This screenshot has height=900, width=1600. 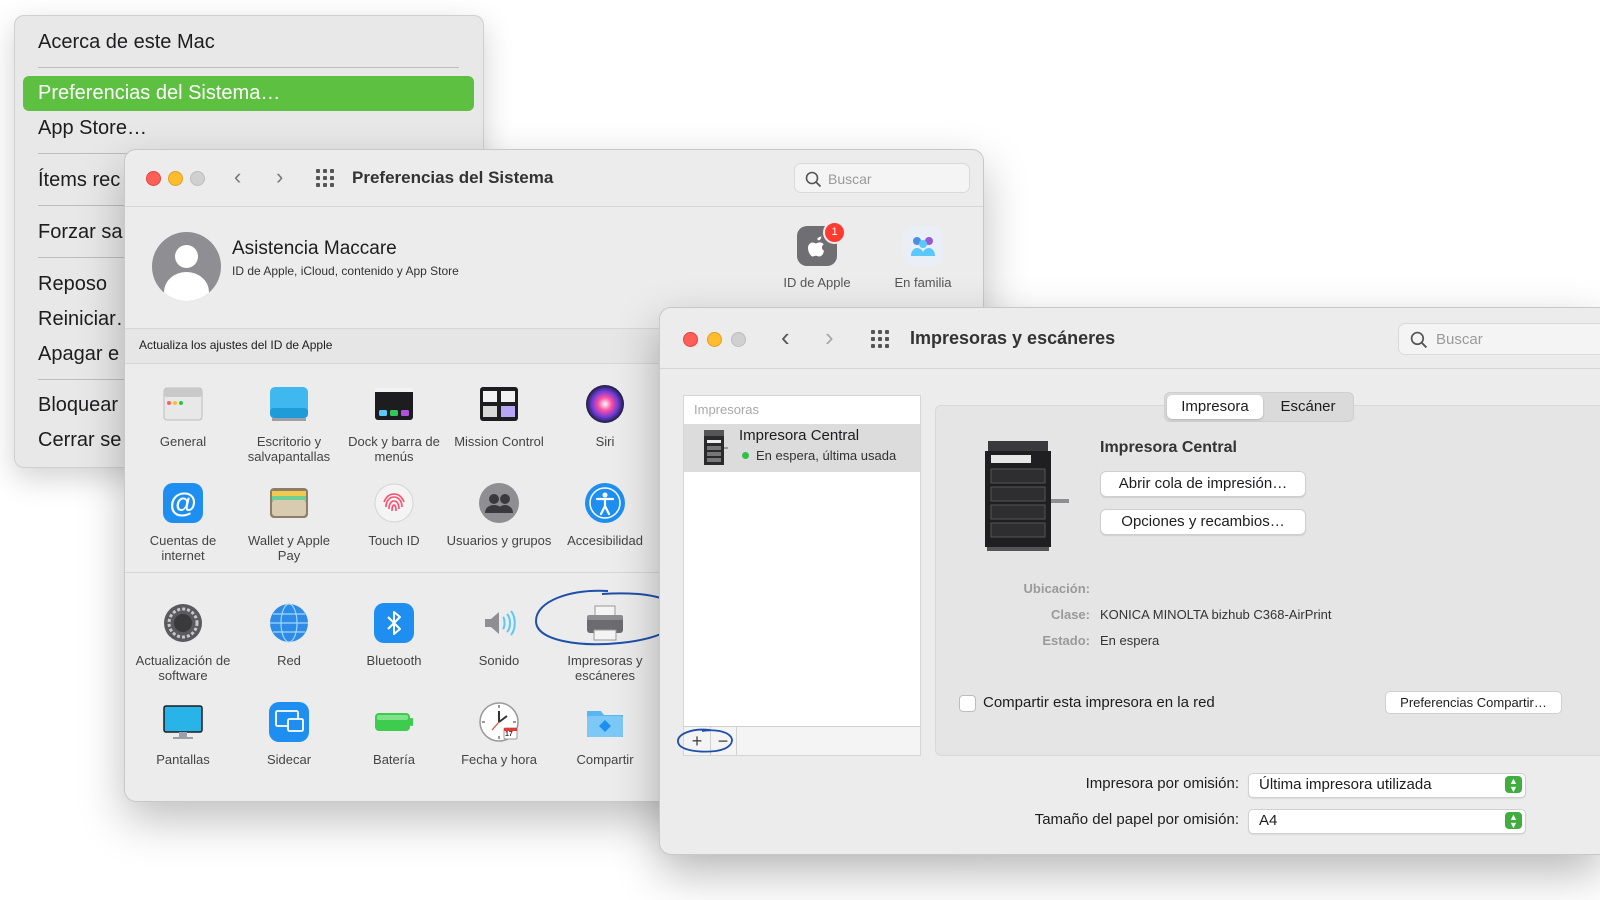 What do you see at coordinates (499, 759) in the screenshot?
I see `pref-label: Fecha y hora` at bounding box center [499, 759].